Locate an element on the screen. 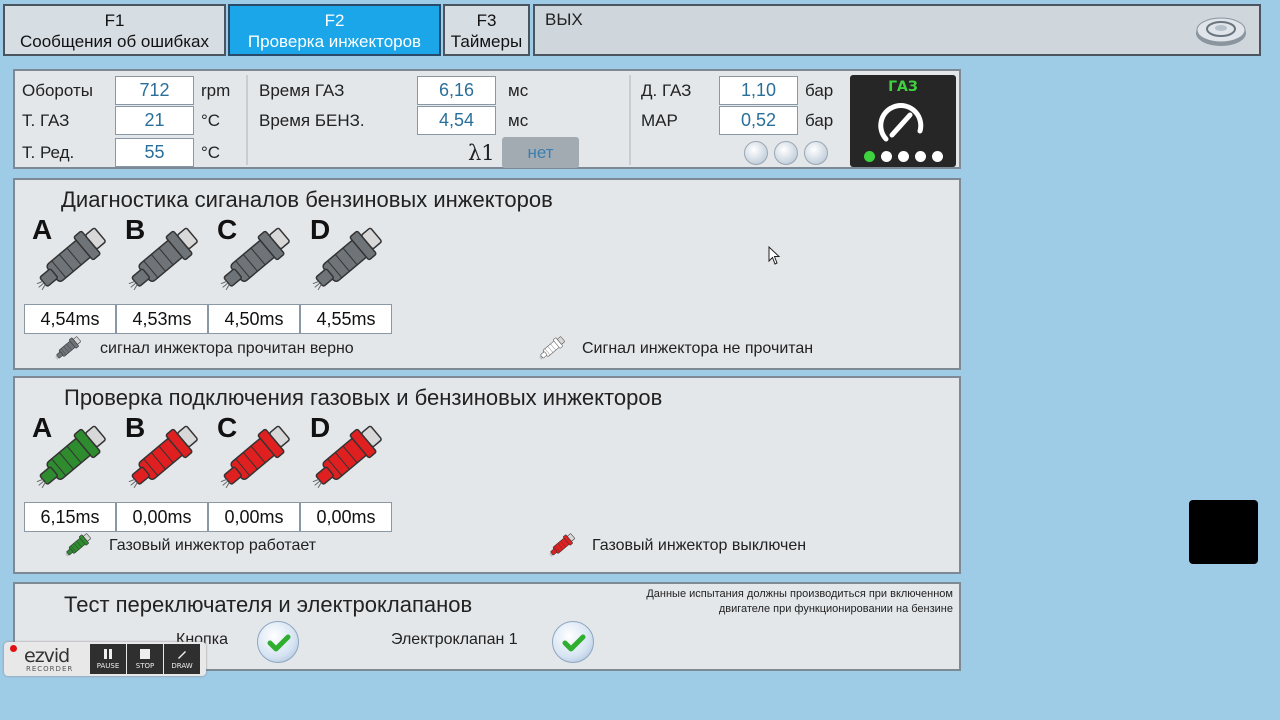  gas-gauge-icon is located at coordinates (901, 122).